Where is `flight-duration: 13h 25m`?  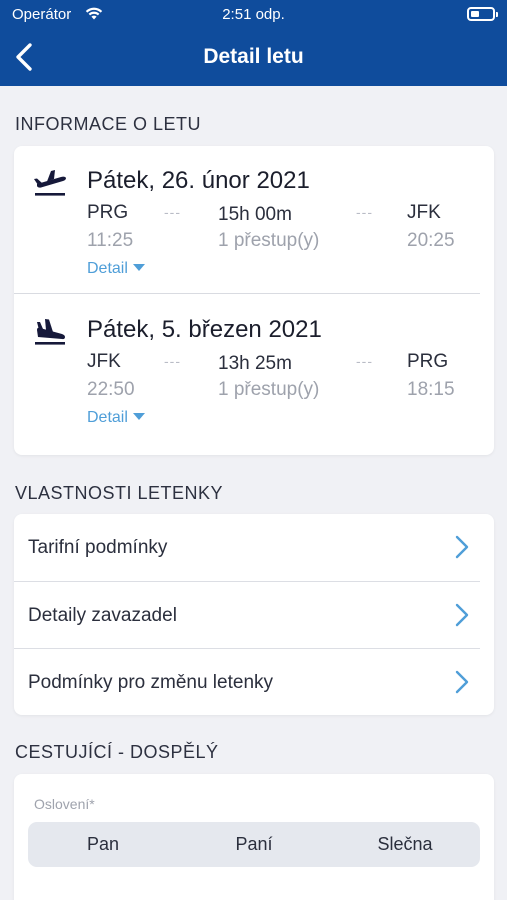
flight-duration: 13h 25m is located at coordinates (255, 363).